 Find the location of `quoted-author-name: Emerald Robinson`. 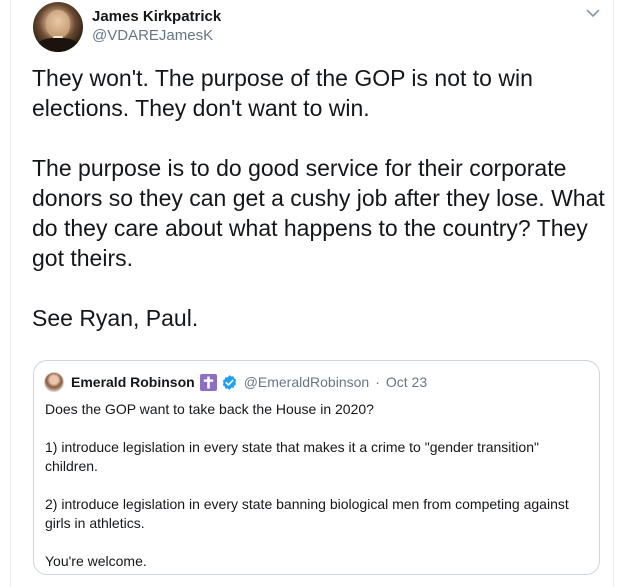

quoted-author-name: Emerald Robinson is located at coordinates (133, 382).